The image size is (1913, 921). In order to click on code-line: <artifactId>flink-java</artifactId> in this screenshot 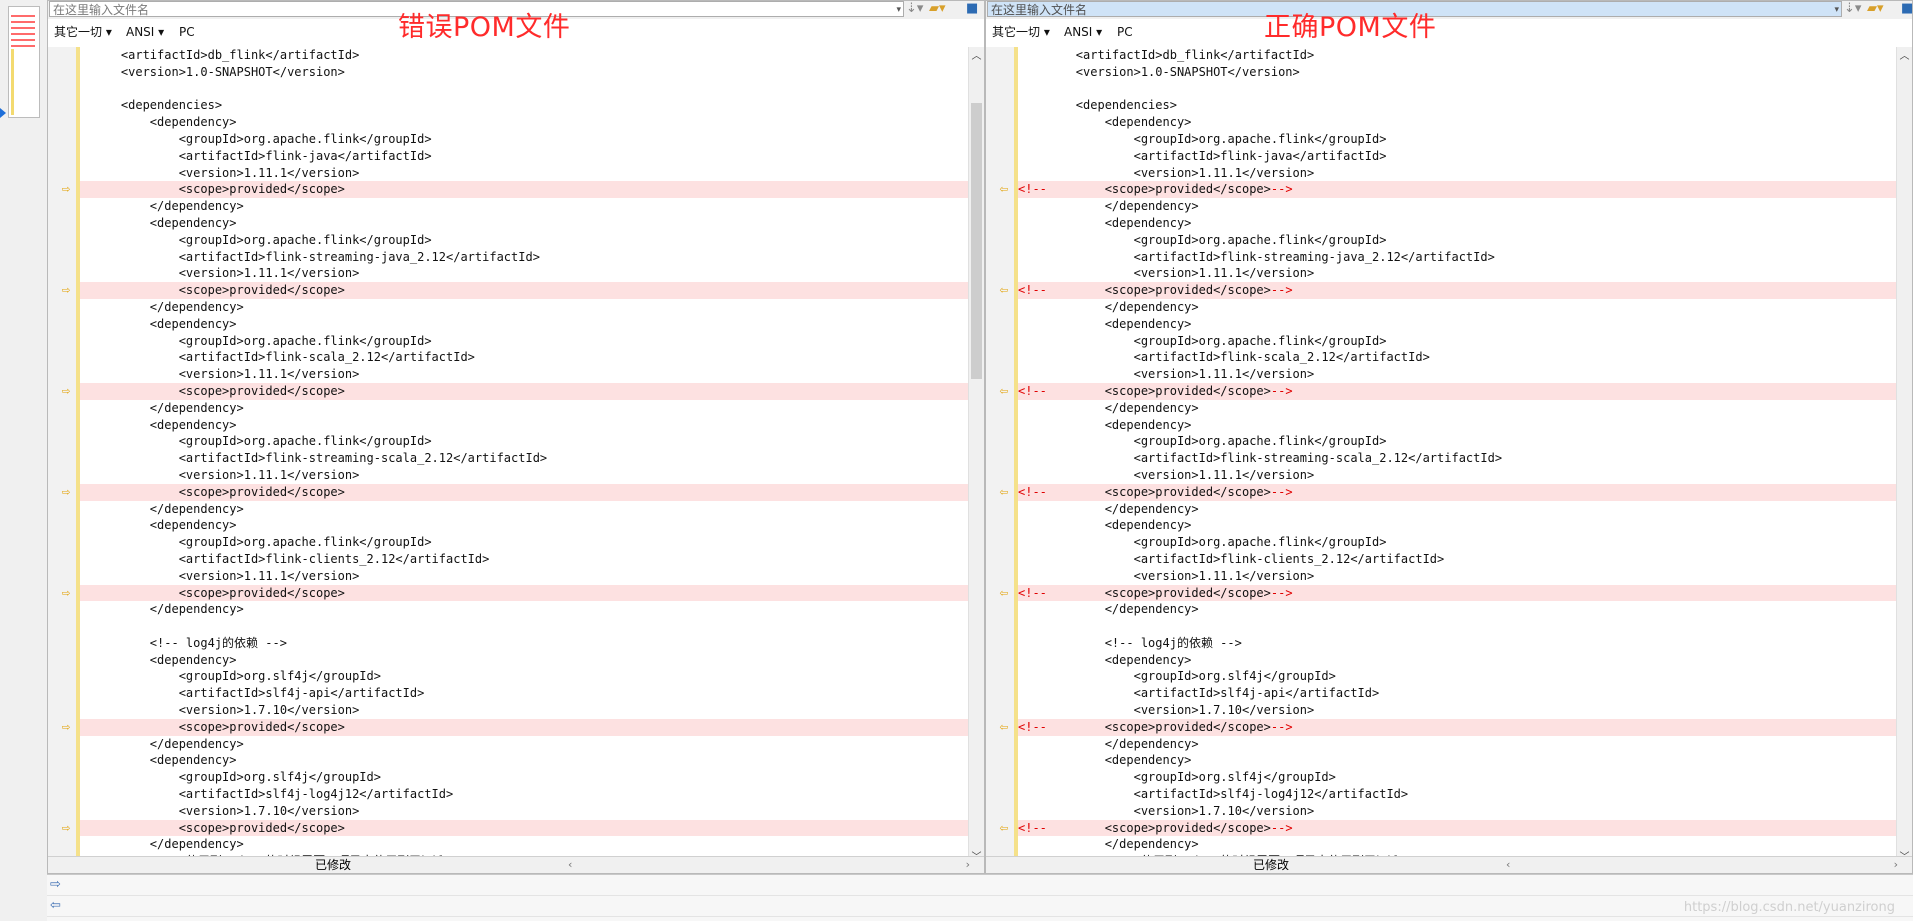, I will do `click(526, 156)`.